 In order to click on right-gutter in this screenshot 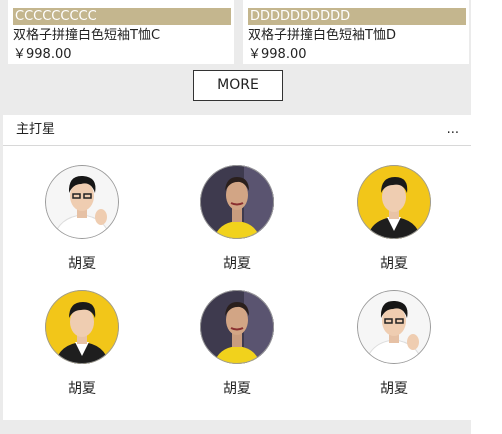, I will do `click(486, 217)`.